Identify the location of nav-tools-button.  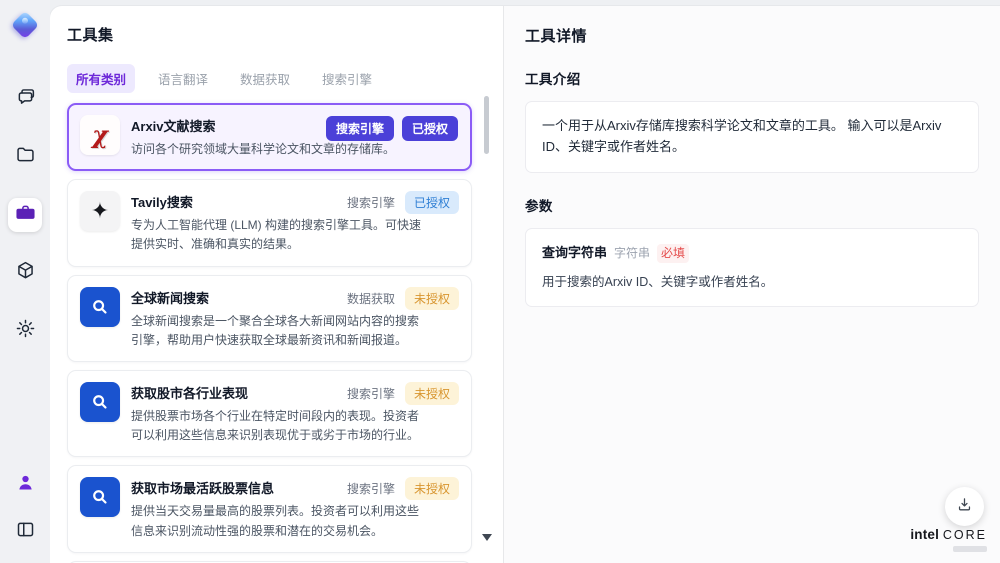
(25, 215).